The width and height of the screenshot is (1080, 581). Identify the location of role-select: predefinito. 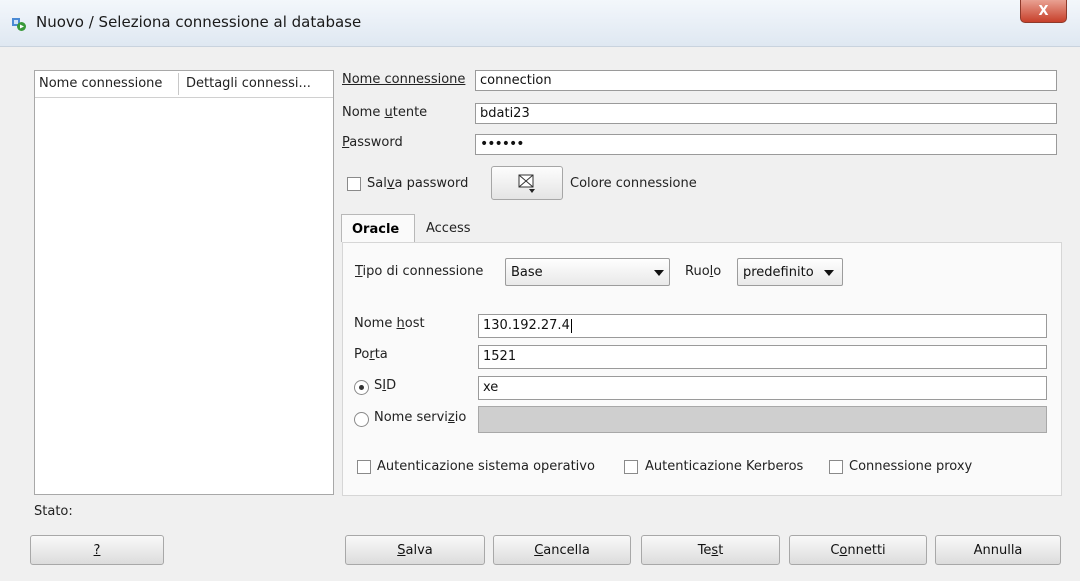
(790, 272).